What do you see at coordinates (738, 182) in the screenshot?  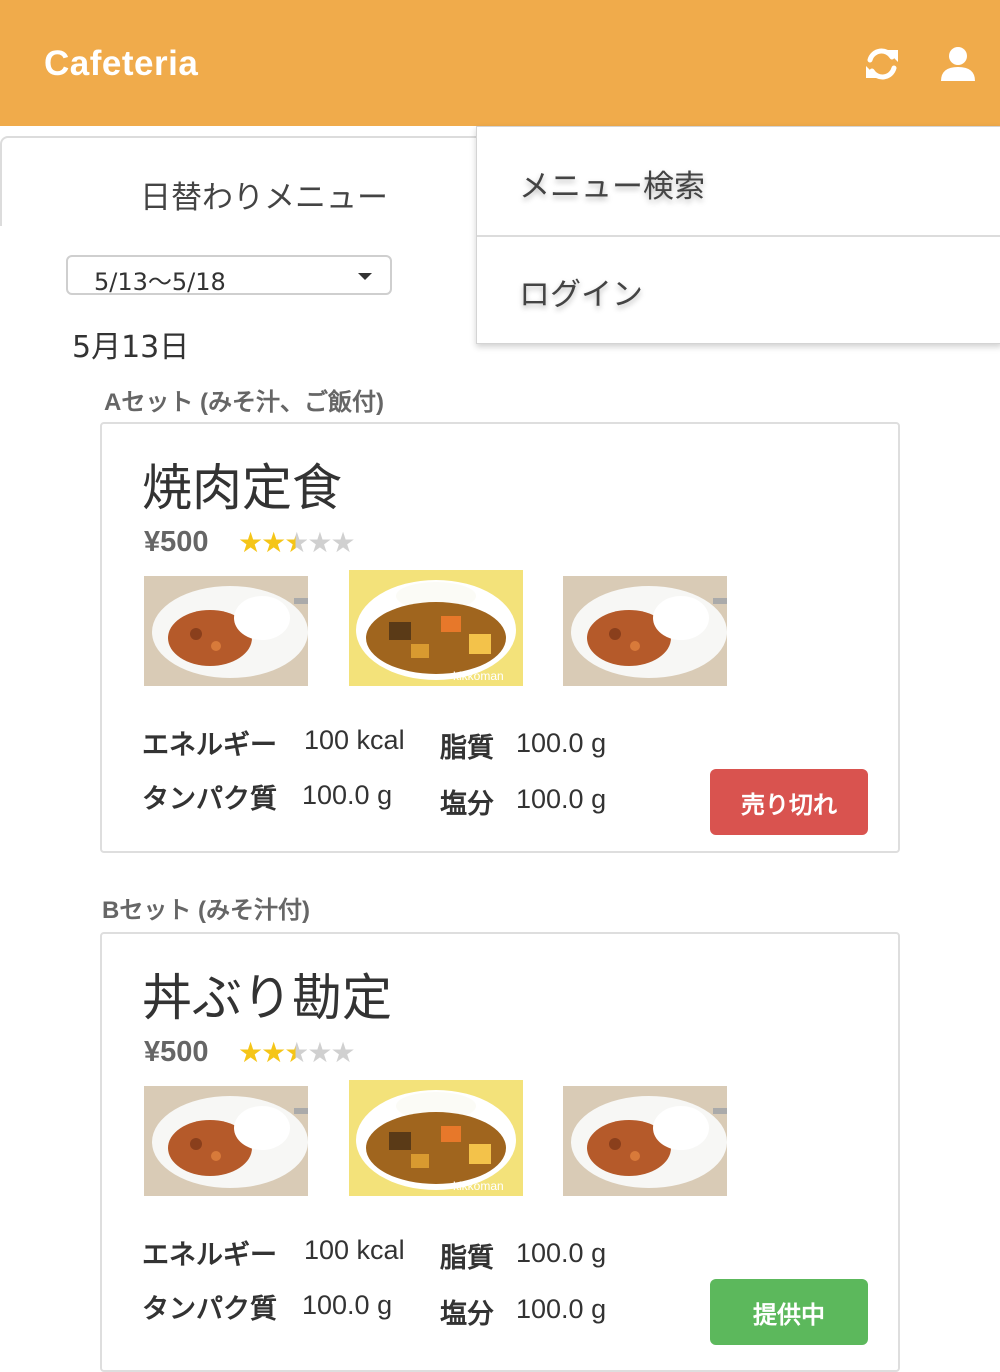 I see `menu-item-search: メニュー検索` at bounding box center [738, 182].